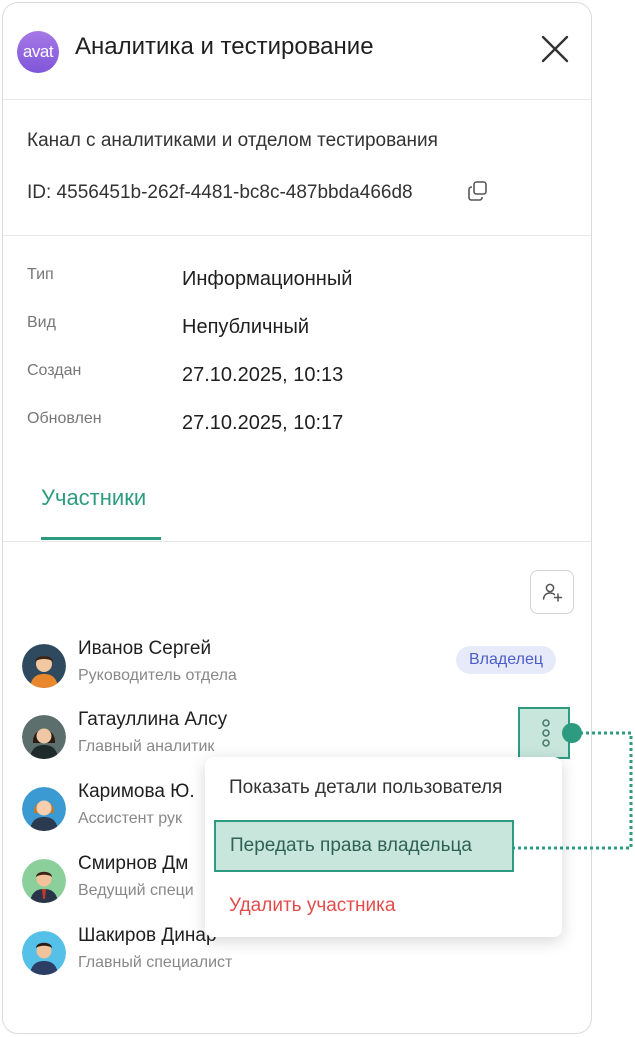  What do you see at coordinates (220, 192) in the screenshot?
I see `channel-id: ID: 4556451b-262f-4481-bc8c-487bbda466d8` at bounding box center [220, 192].